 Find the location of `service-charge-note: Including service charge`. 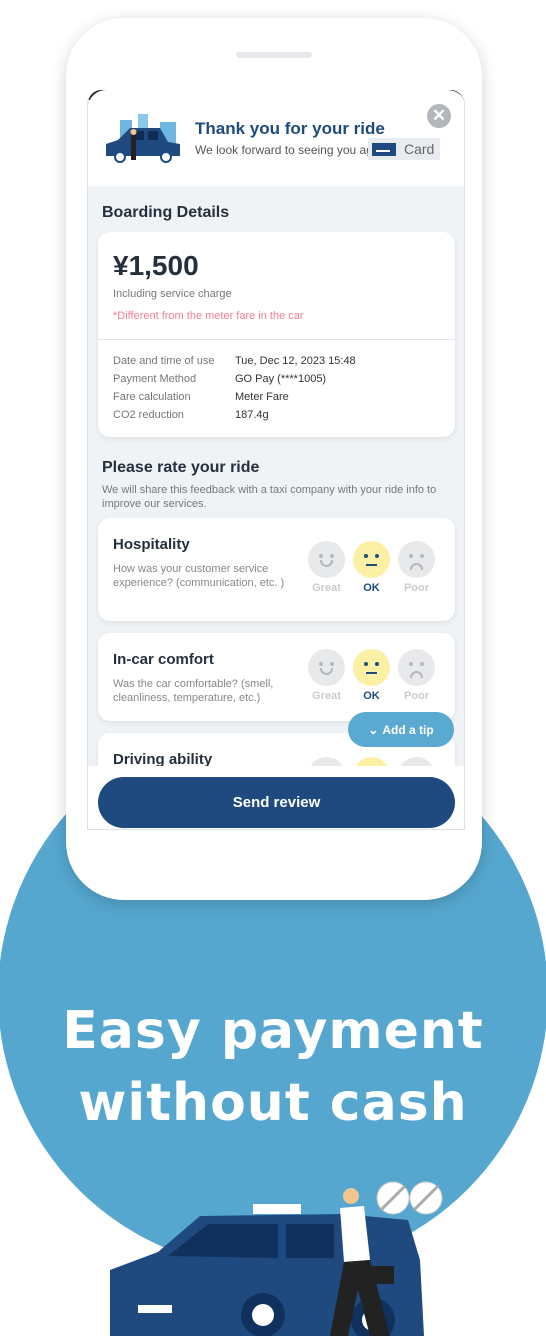

service-charge-note: Including service charge is located at coordinates (172, 294).